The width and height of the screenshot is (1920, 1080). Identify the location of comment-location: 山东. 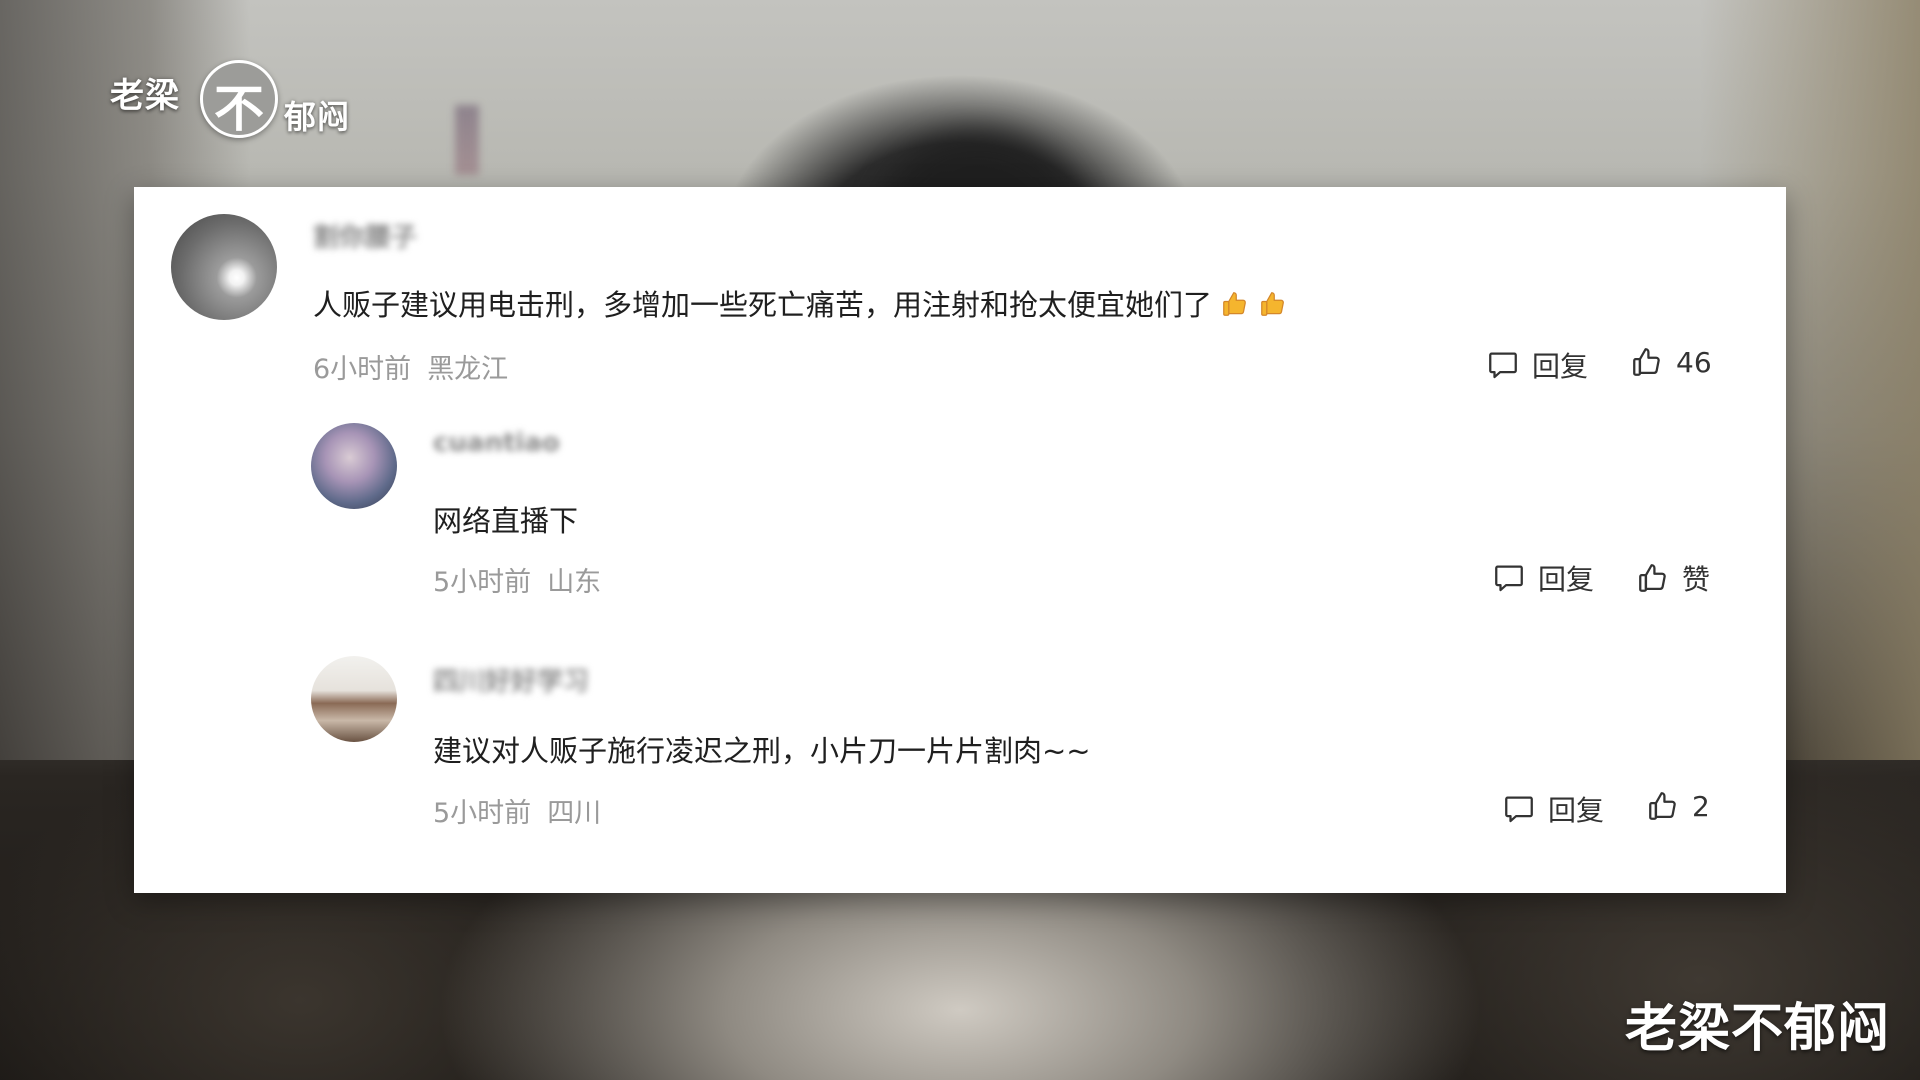
(574, 582).